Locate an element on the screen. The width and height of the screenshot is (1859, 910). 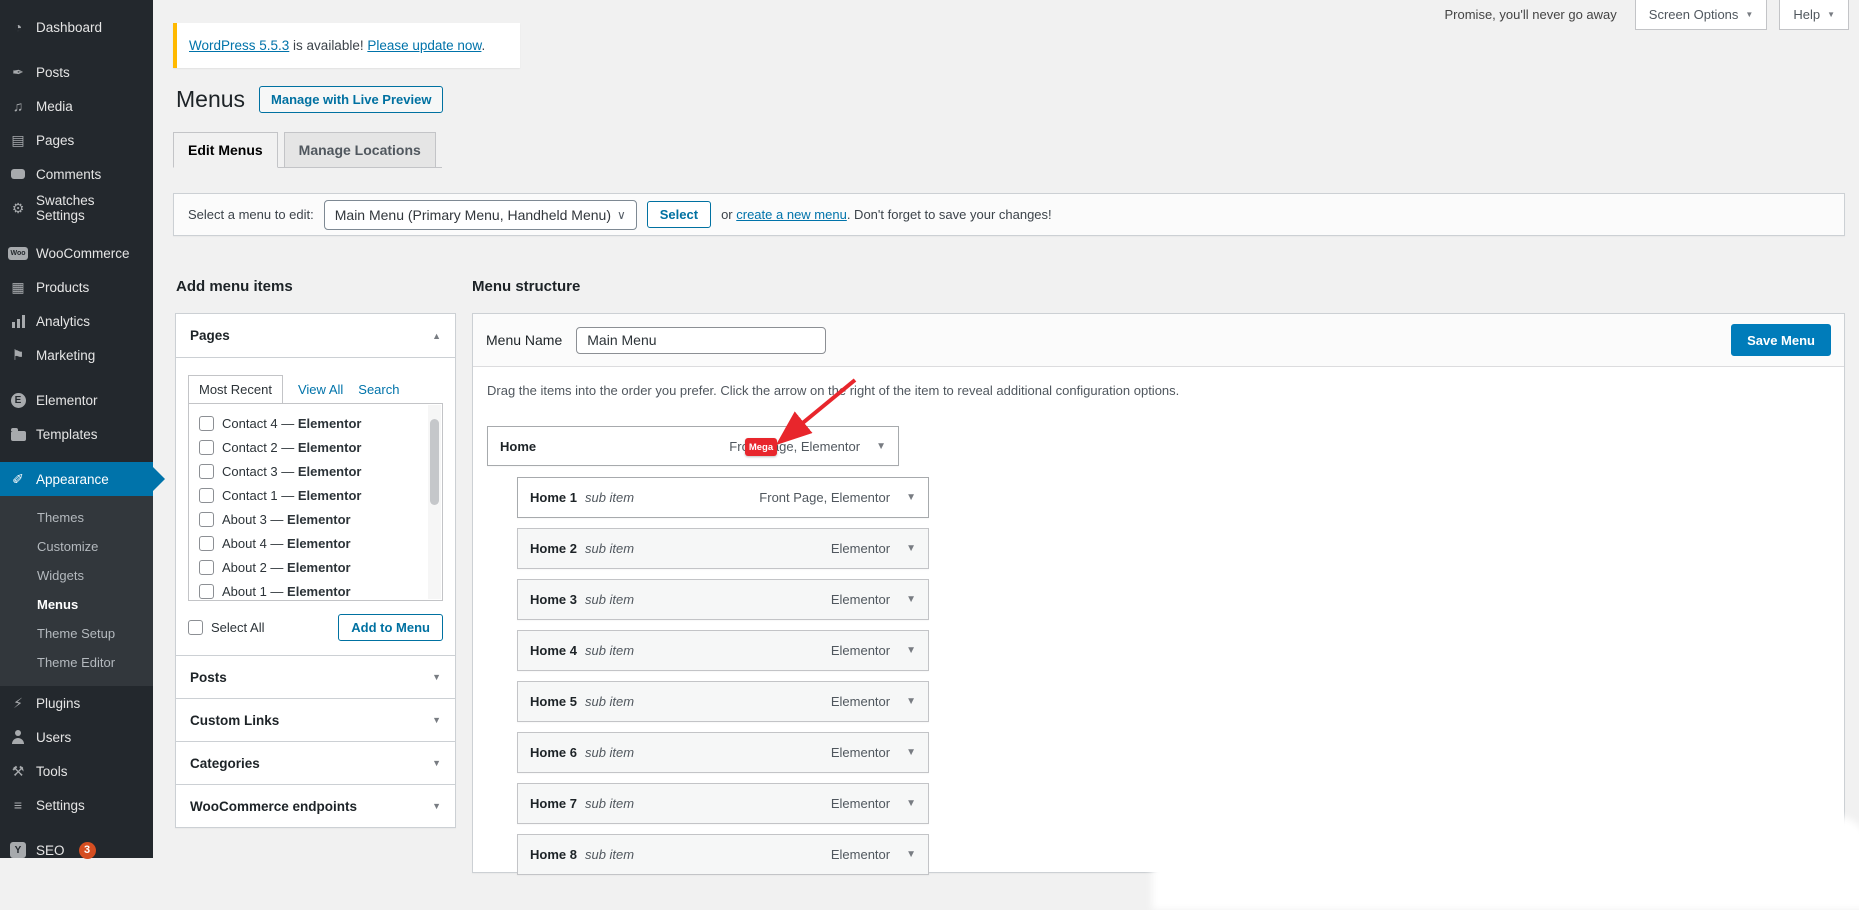
sidebar-item-woocommerce: Woo WooCommerce is located at coordinates (76, 253).